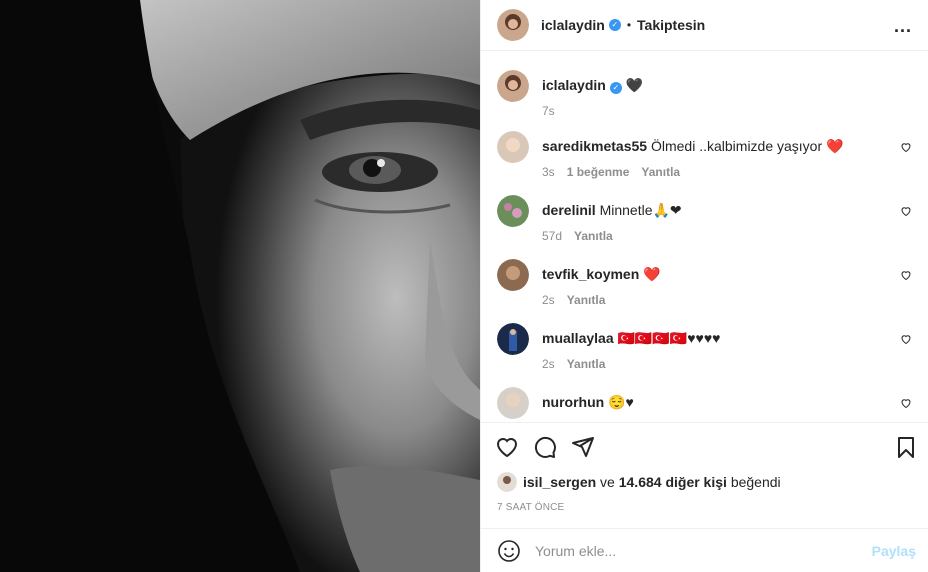  What do you see at coordinates (545, 447) in the screenshot?
I see `comment-bubble-icon` at bounding box center [545, 447].